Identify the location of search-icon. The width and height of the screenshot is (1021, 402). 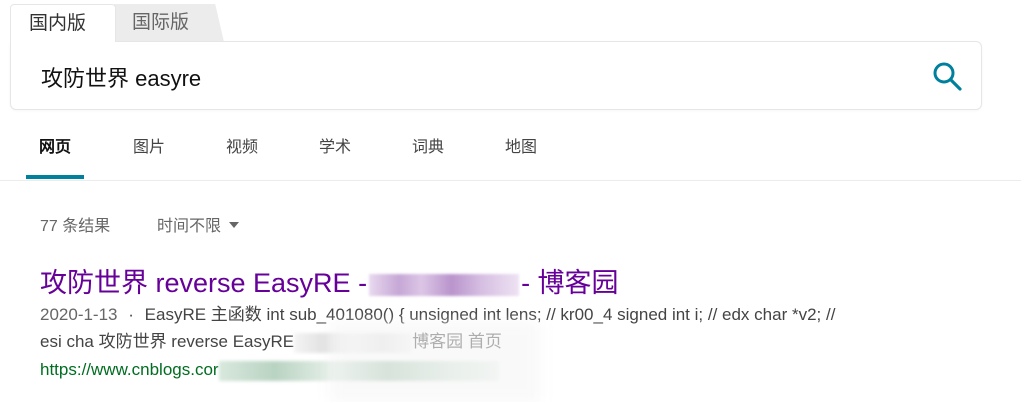
(947, 76).